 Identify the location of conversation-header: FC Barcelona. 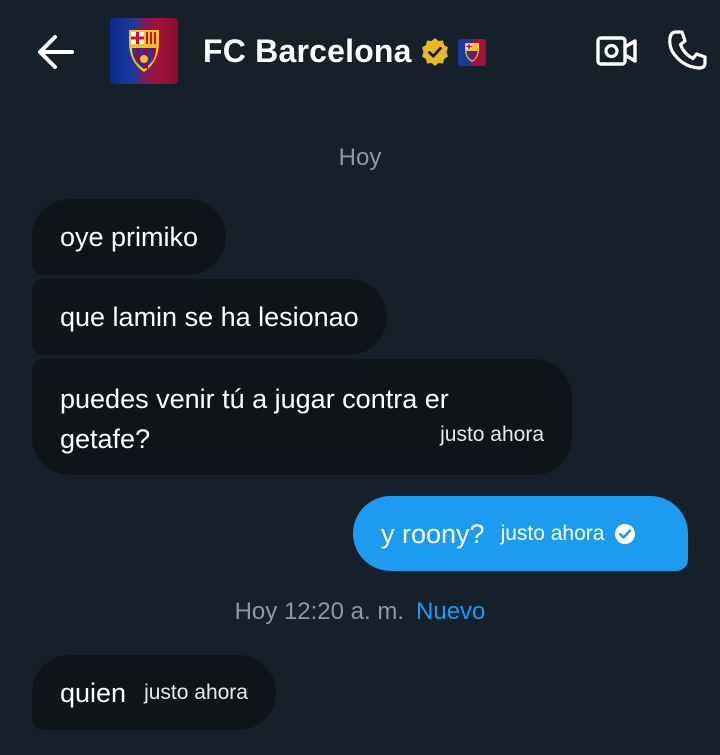
(360, 52).